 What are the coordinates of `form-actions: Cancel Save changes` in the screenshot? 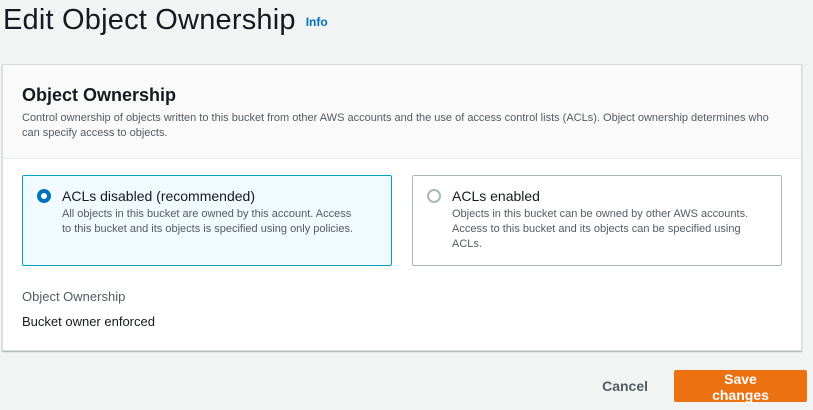 It's located at (696, 386).